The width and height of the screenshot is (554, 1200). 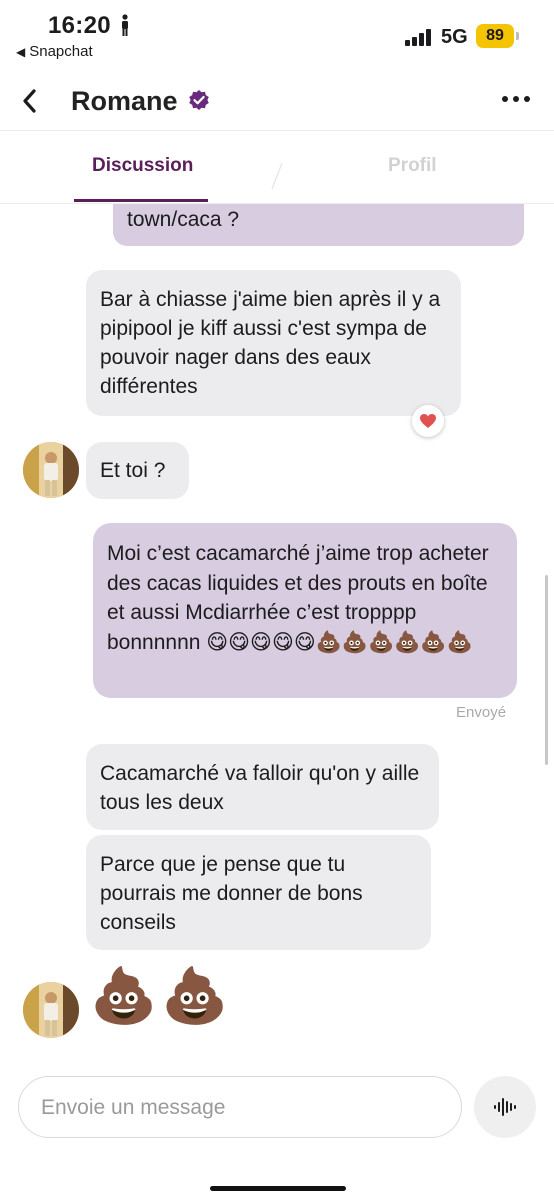 I want to click on tab-discussion: Discussion, so click(x=142, y=166).